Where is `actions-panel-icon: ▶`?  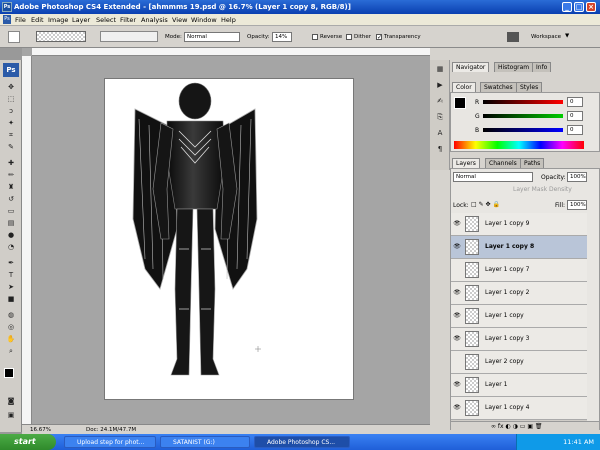
actions-panel-icon: ▶ is located at coordinates (440, 85).